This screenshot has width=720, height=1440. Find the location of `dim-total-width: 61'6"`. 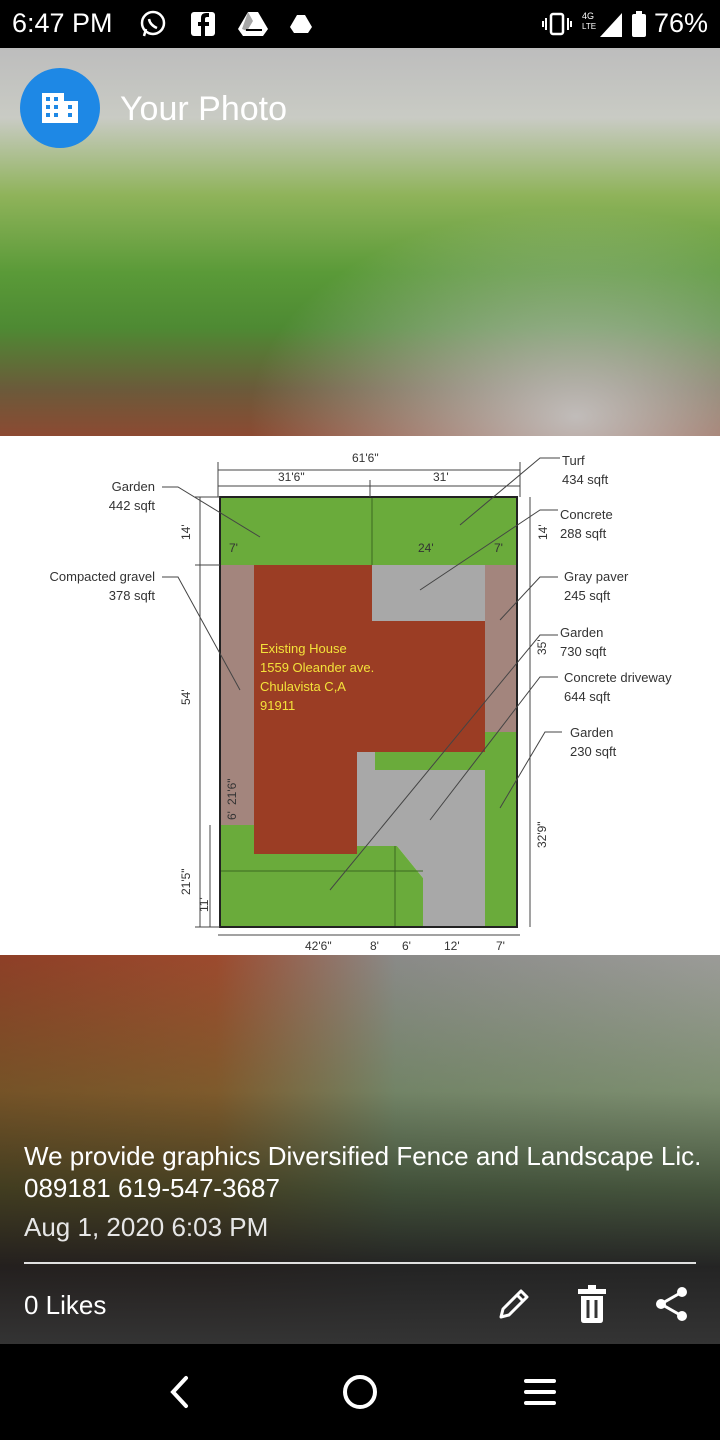

dim-total-width: 61'6" is located at coordinates (365, 458).